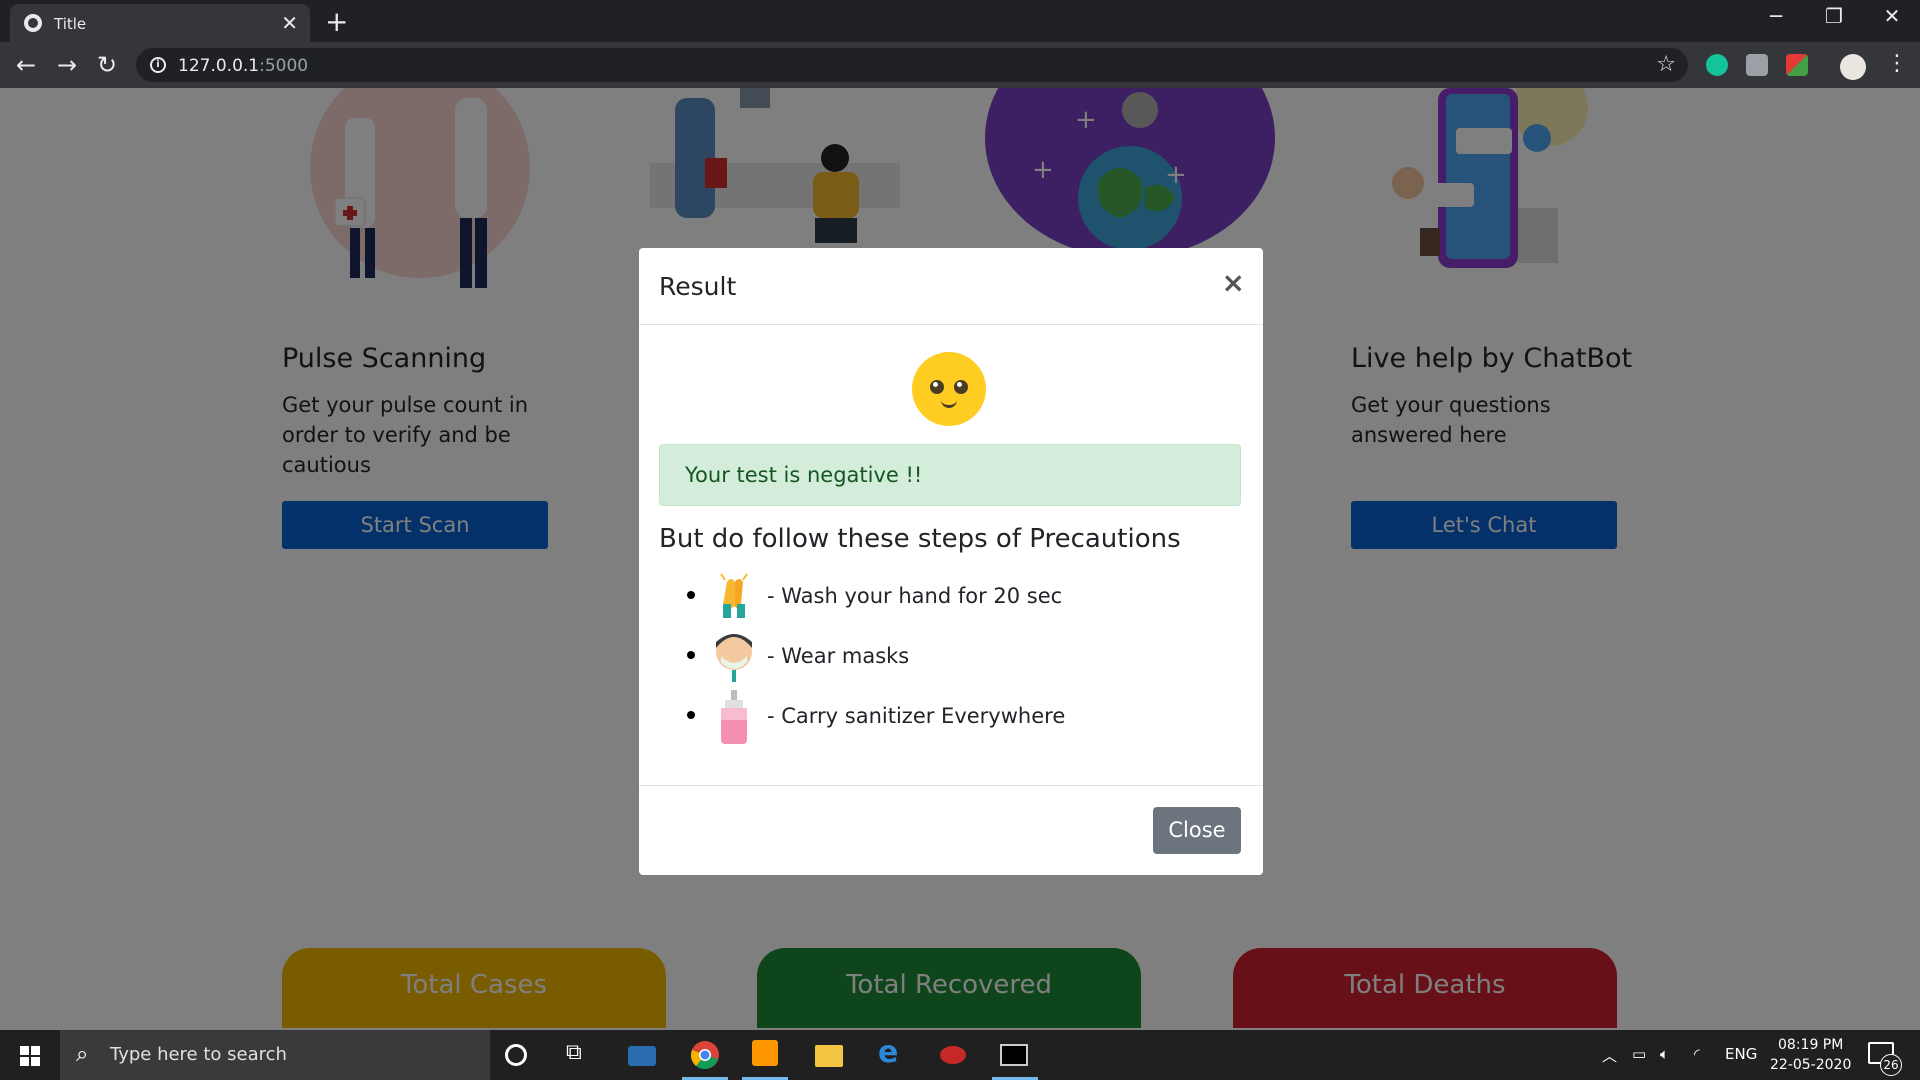 This screenshot has width=1920, height=1080. What do you see at coordinates (1834, 16) in the screenshot?
I see `restore-icon: ❐` at bounding box center [1834, 16].